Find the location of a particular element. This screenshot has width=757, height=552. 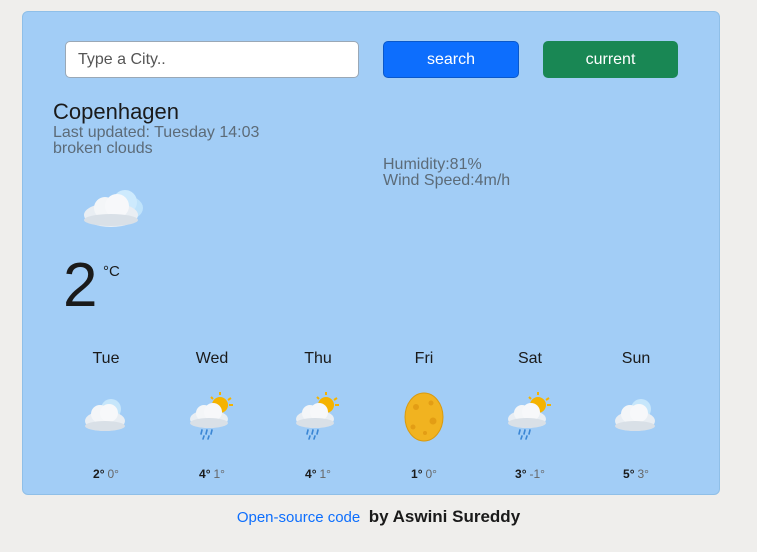

search-button: search is located at coordinates (451, 59).